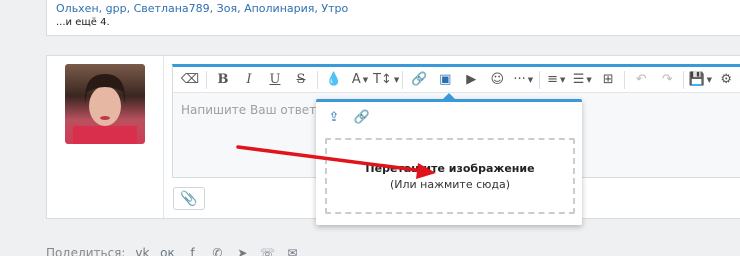  Describe the element at coordinates (217, 250) in the screenshot. I see `whatsapp-icon: ✆` at that location.